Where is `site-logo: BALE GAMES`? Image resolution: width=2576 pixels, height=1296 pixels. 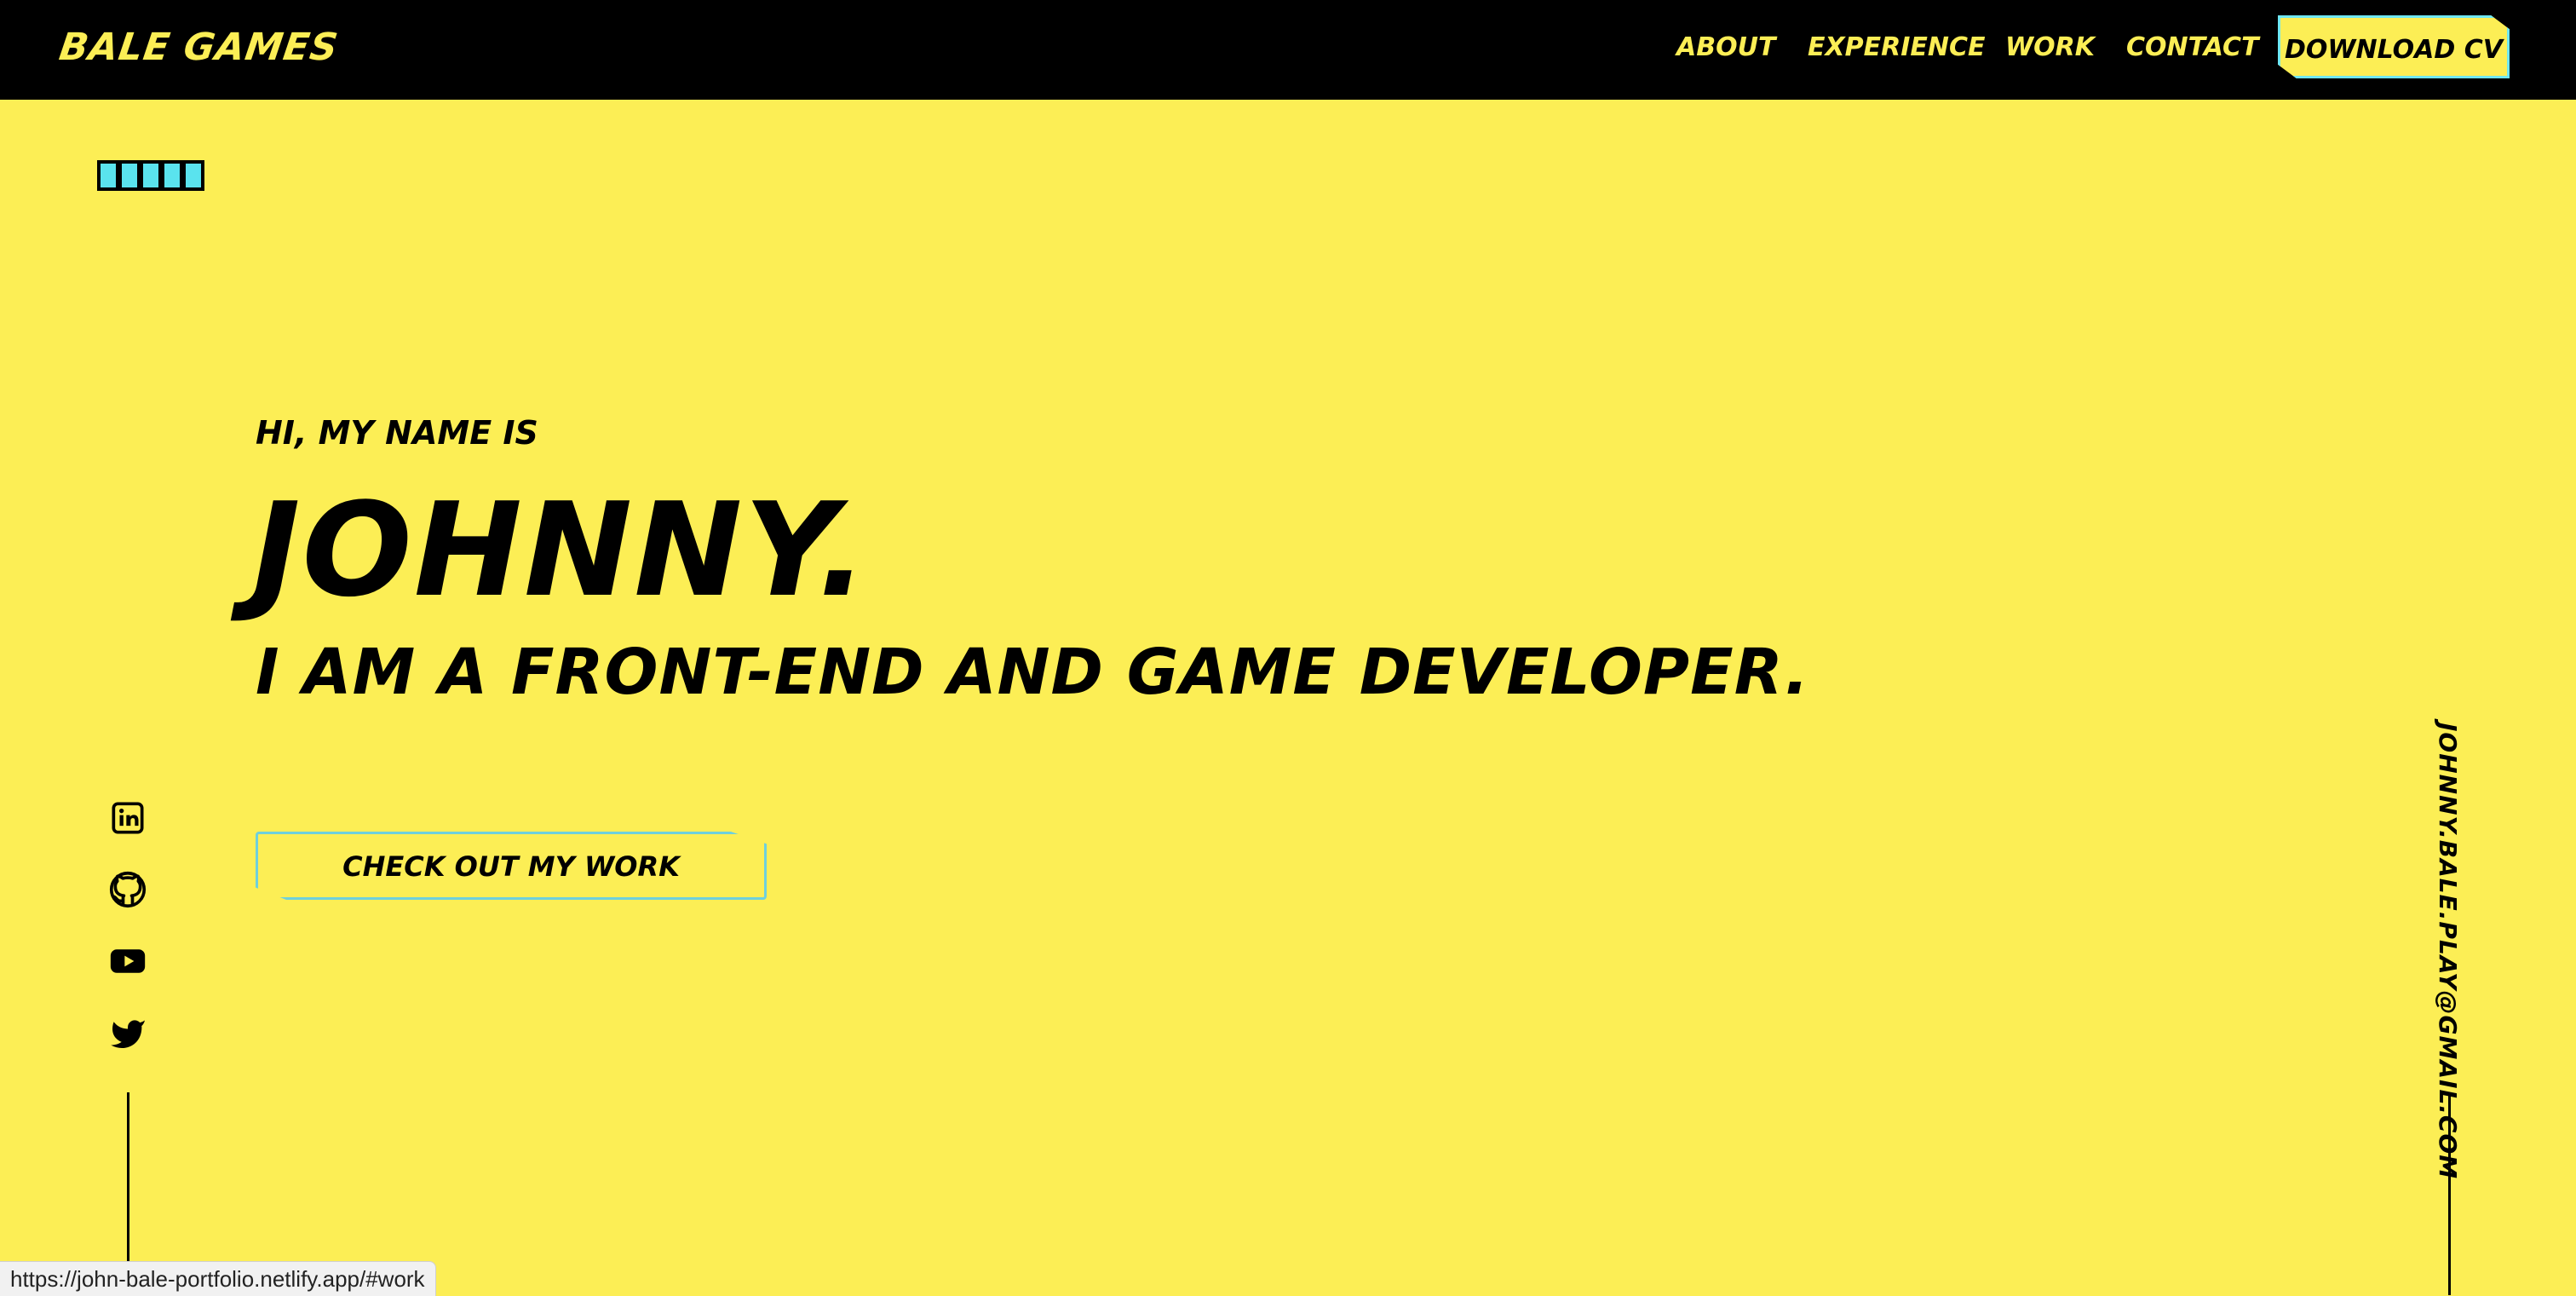 site-logo: BALE GAMES is located at coordinates (199, 47).